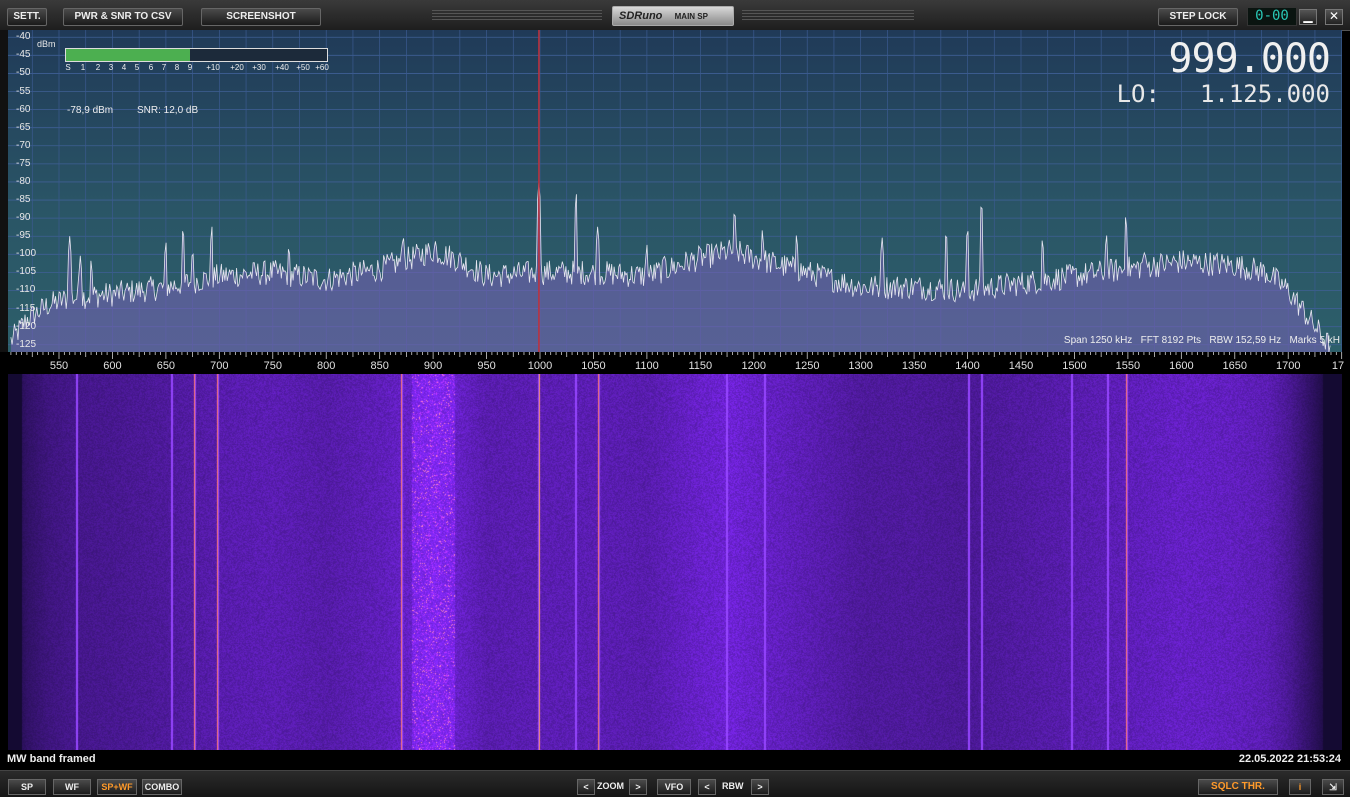 Image resolution: width=1350 pixels, height=797 pixels. I want to click on s-meter-scale-label: +40, so click(282, 67).